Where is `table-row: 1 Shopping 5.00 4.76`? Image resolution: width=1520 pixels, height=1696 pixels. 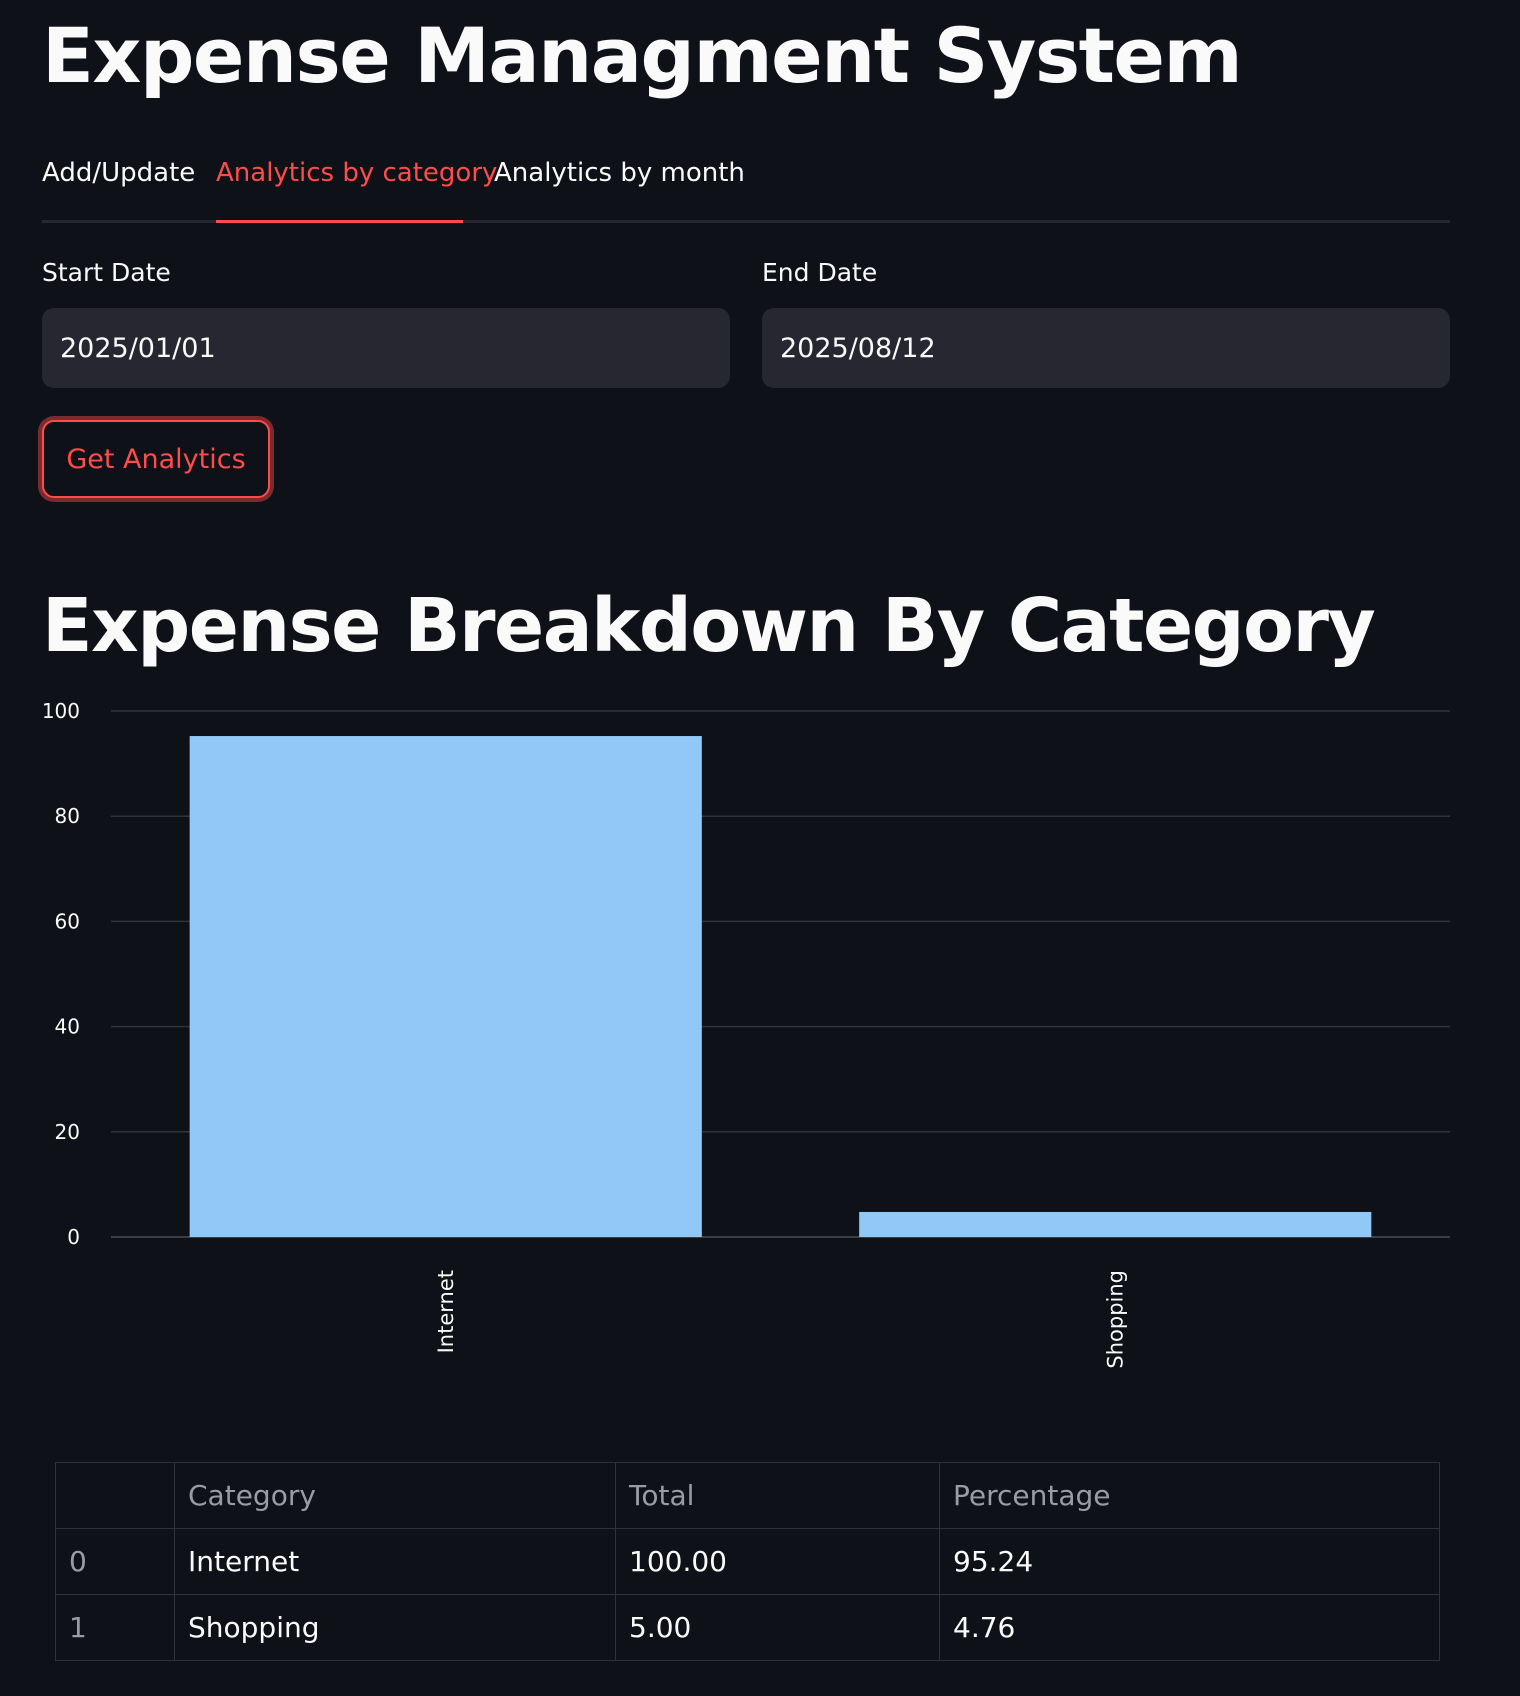
table-row: 1 Shopping 5.00 4.76 is located at coordinates (747, 1627).